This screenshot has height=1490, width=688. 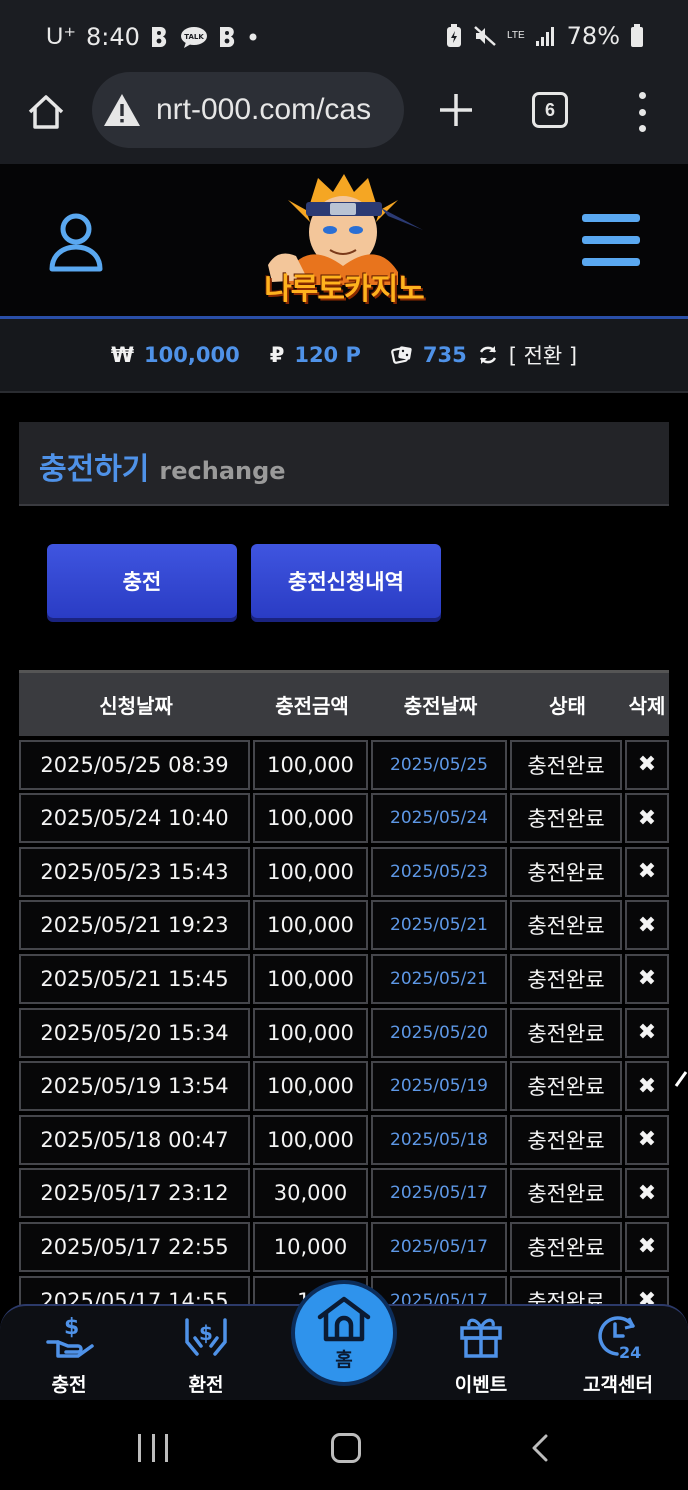 I want to click on menu-button, so click(x=611, y=240).